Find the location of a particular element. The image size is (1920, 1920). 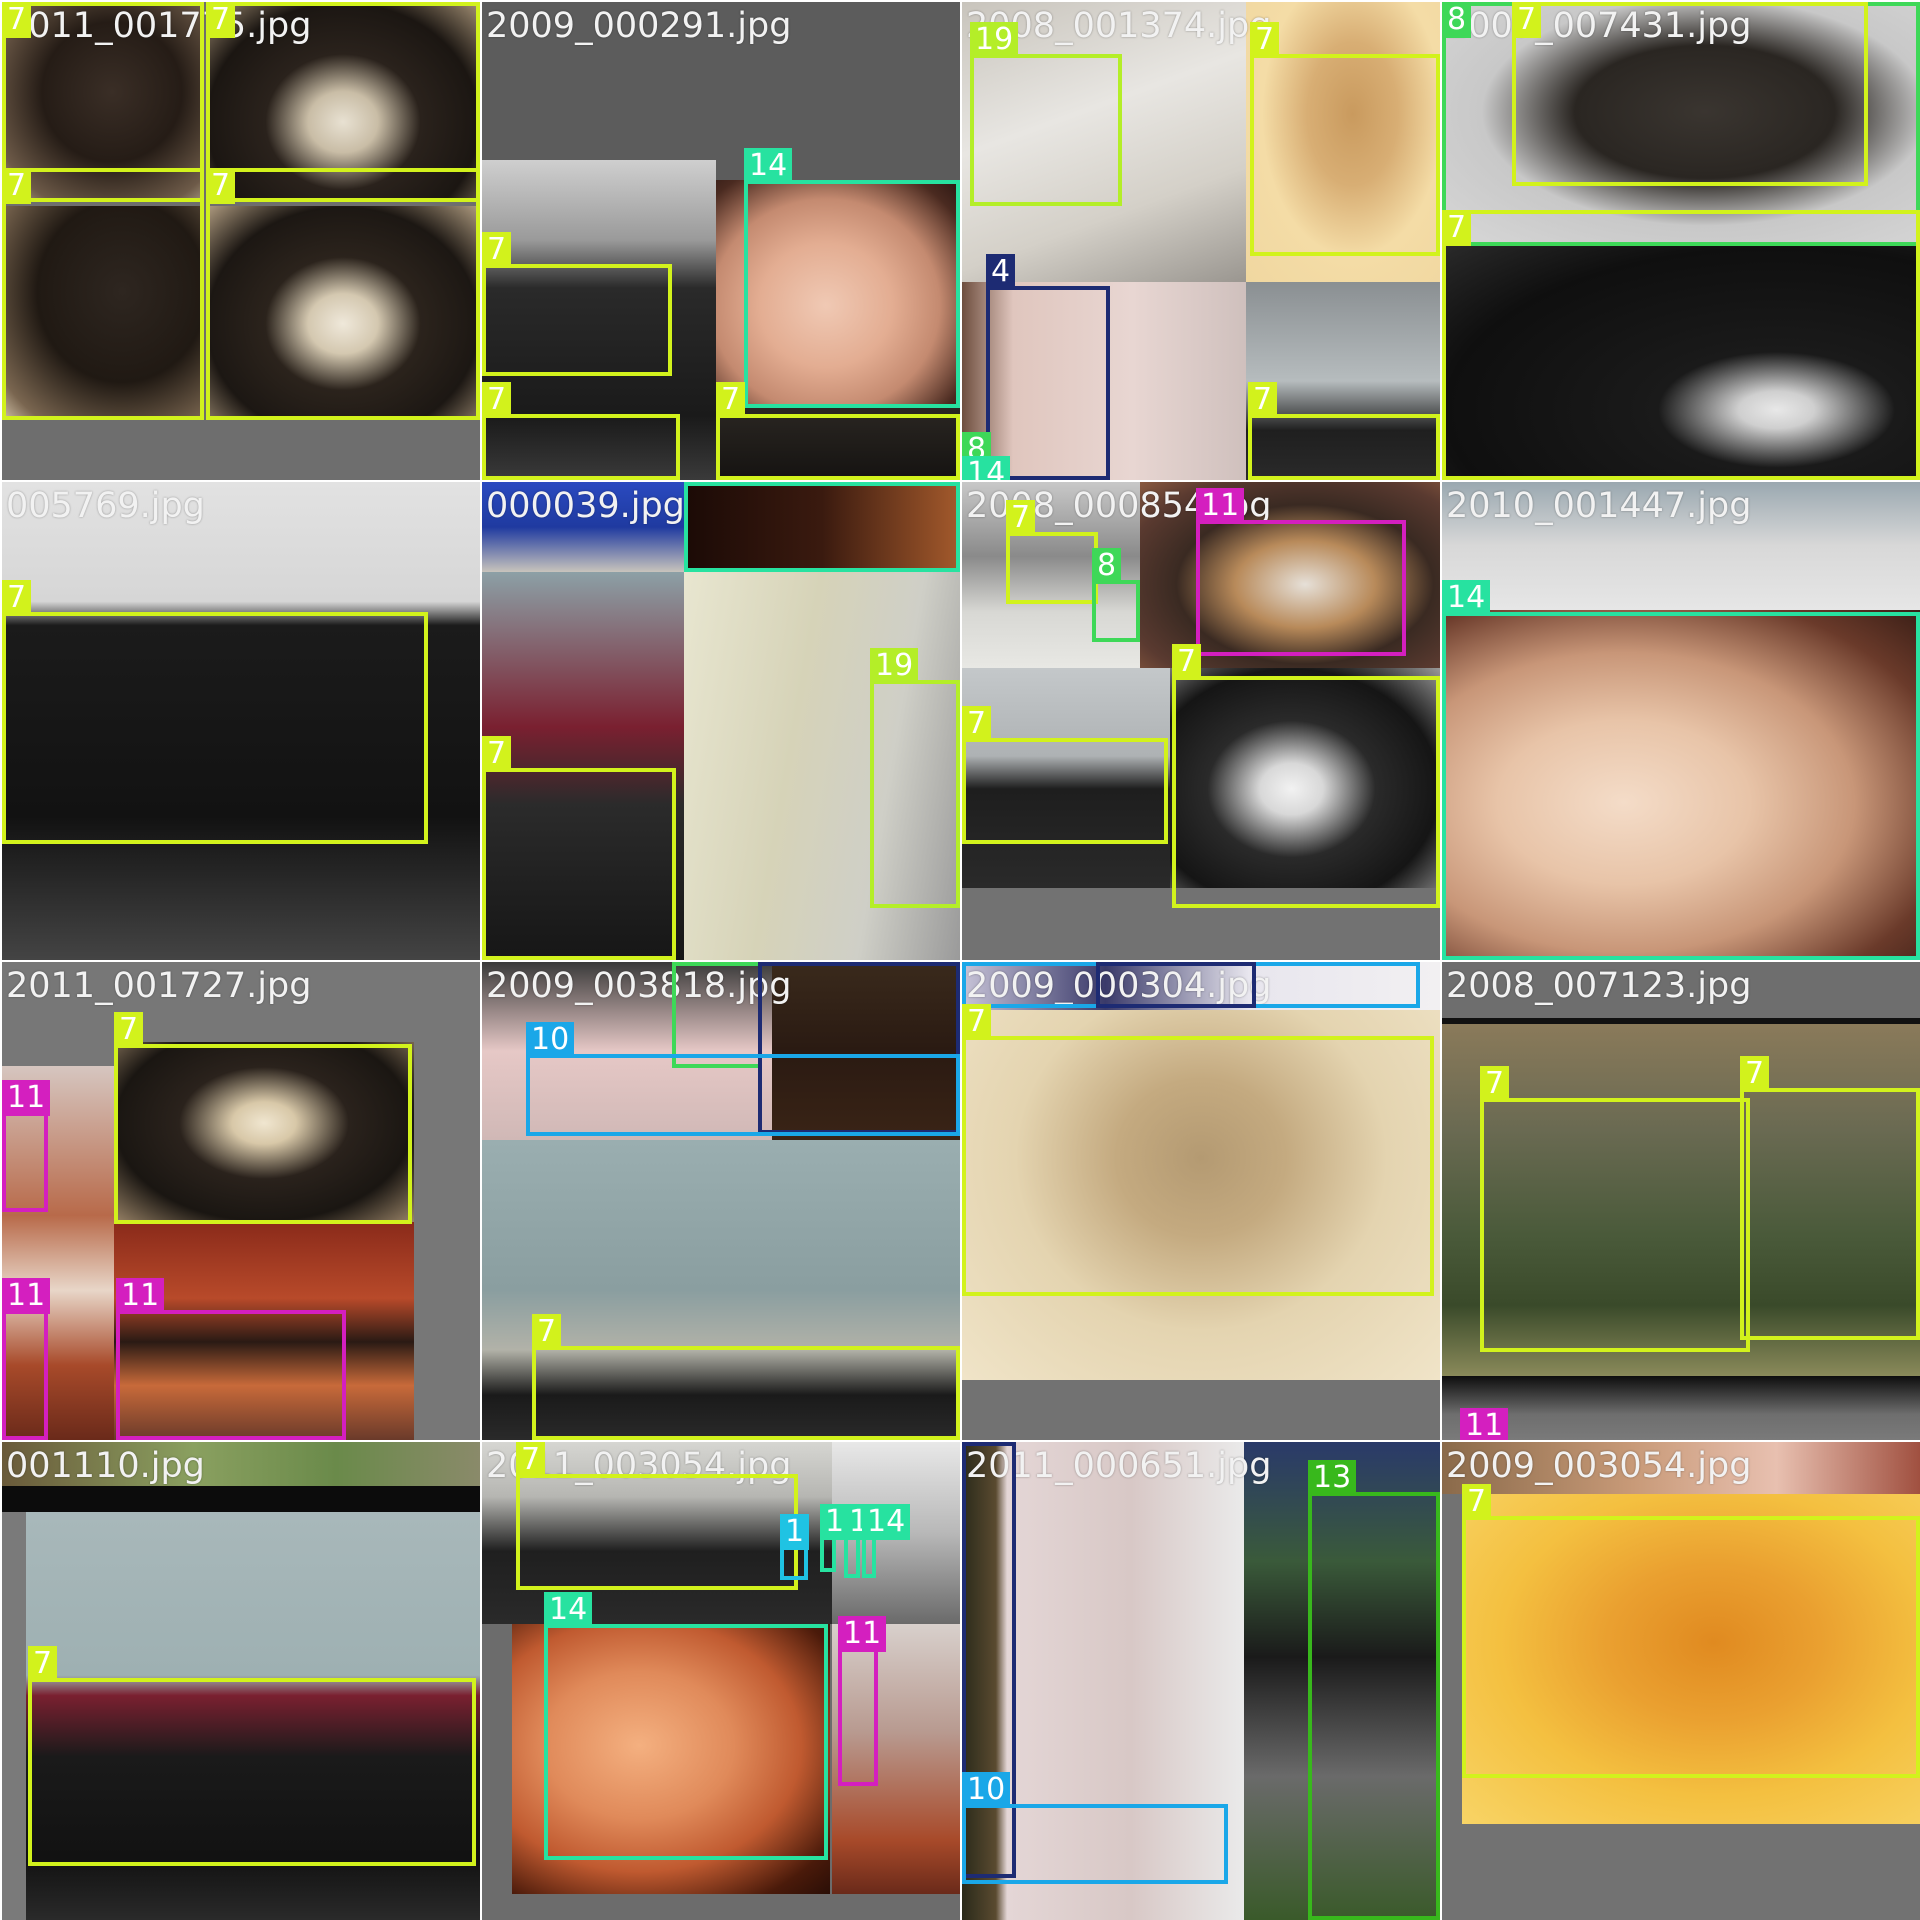

image-filename: 2011_001727.jpg is located at coordinates (159, 986).